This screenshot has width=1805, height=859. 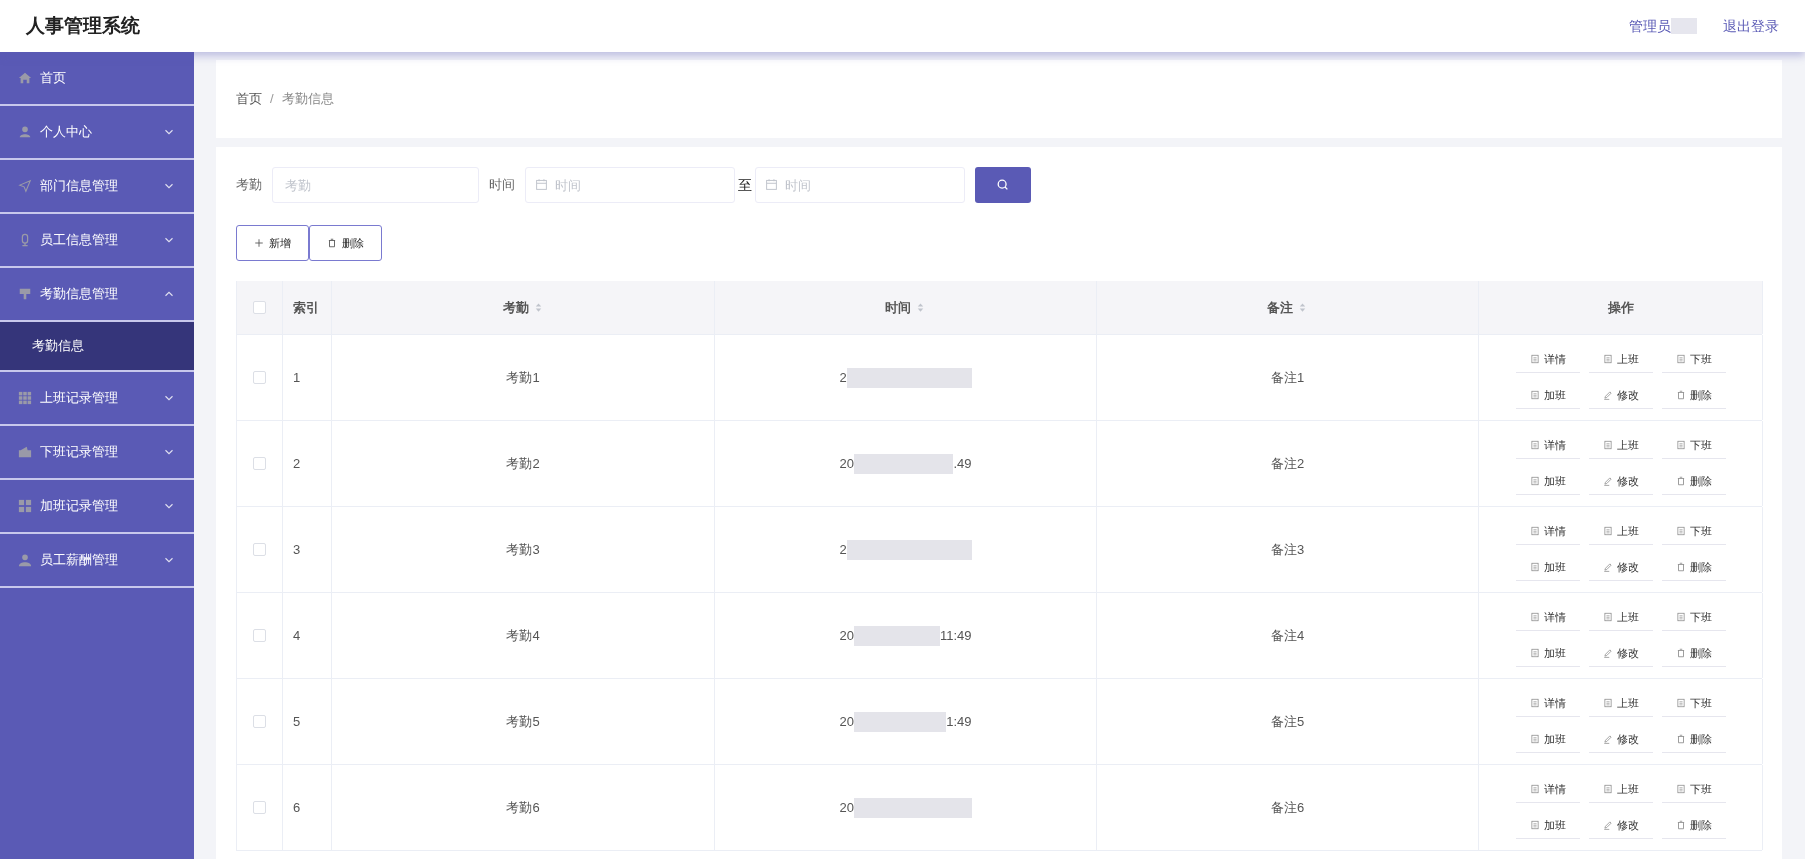 What do you see at coordinates (97, 133) in the screenshot?
I see `menu-item: 个人中心` at bounding box center [97, 133].